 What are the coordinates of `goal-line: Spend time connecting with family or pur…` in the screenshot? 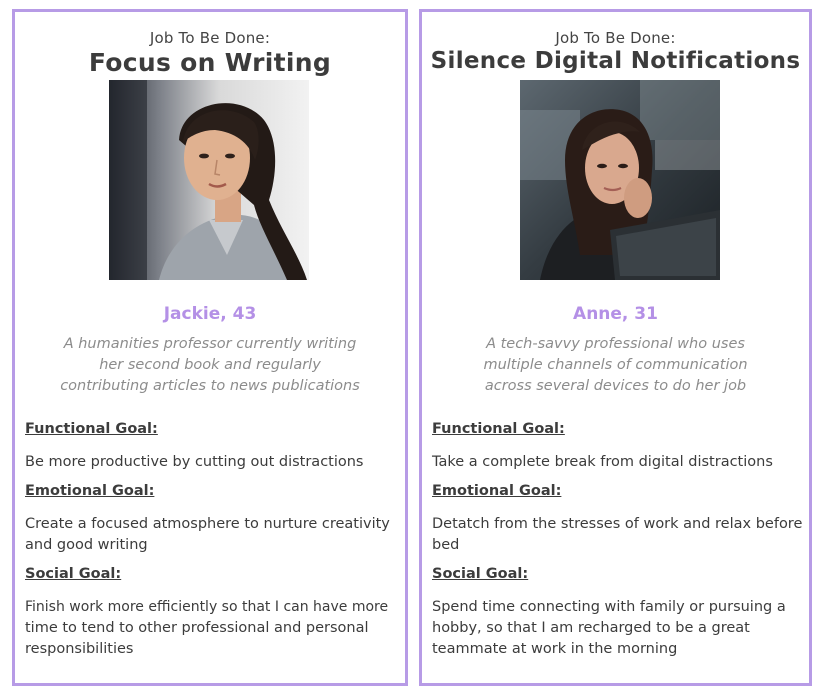 It's located at (609, 607).